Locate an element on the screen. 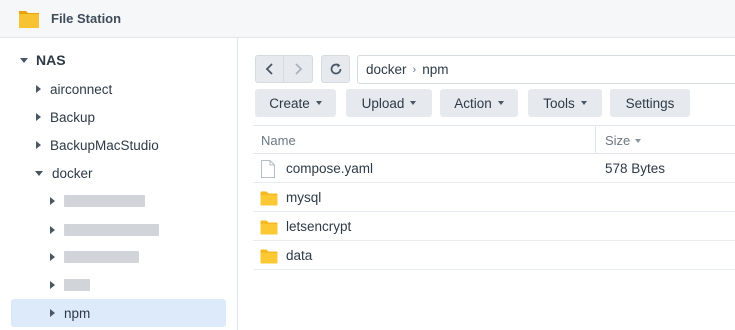  refresh-icon is located at coordinates (335, 69).